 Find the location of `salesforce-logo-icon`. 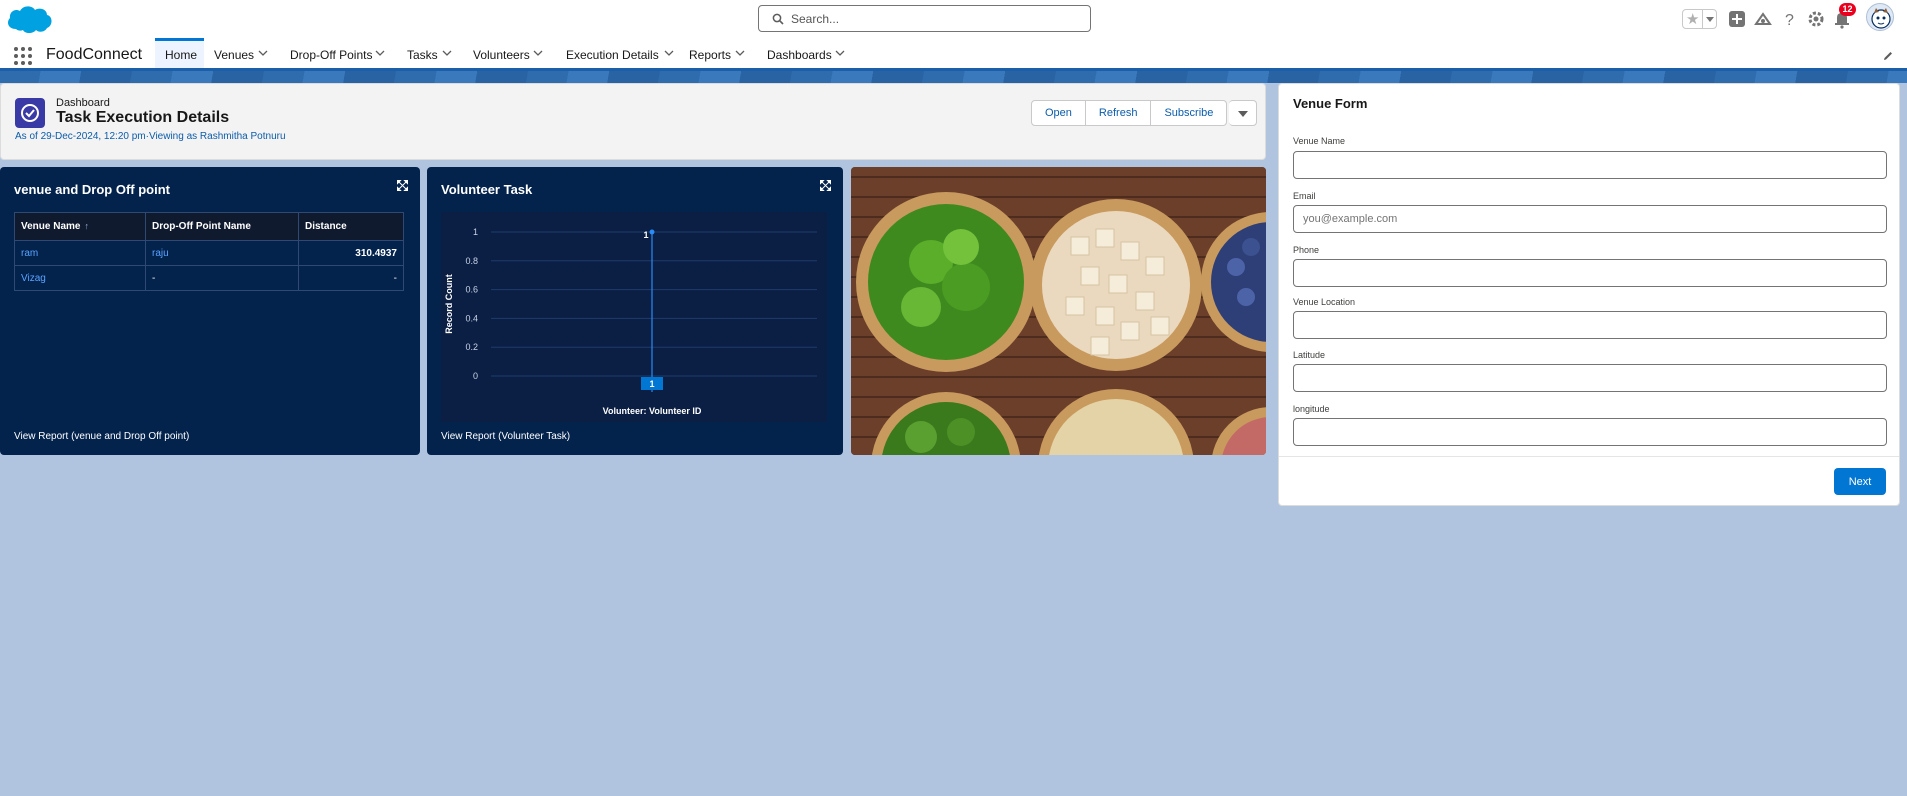

salesforce-logo-icon is located at coordinates (29, 19).